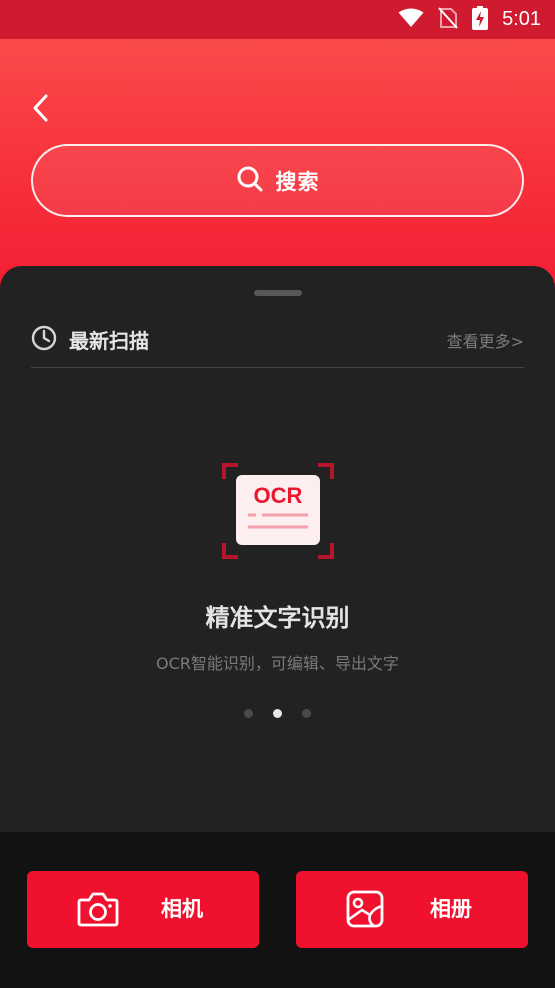 The height and width of the screenshot is (988, 555). Describe the element at coordinates (480, 19) in the screenshot. I see `battery-charging-icon` at that location.